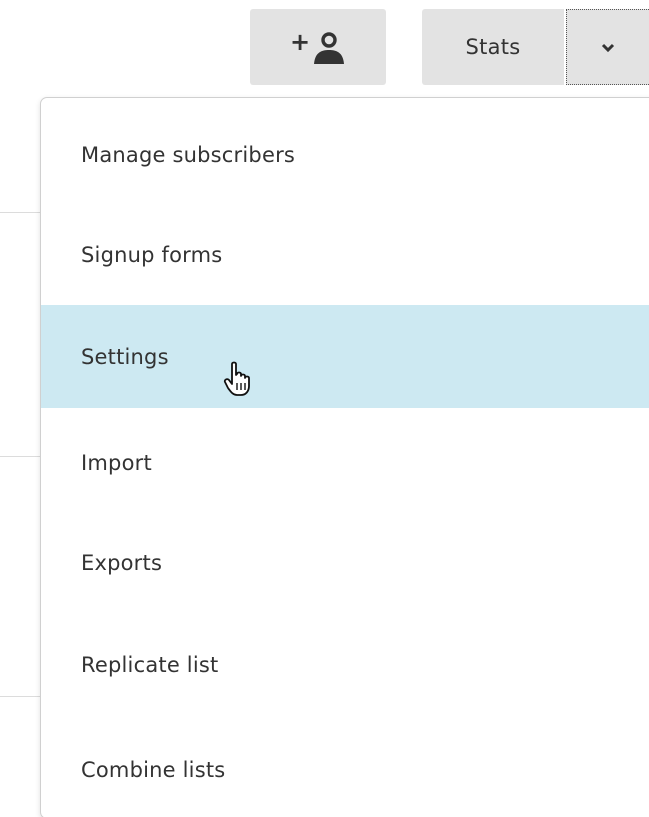 This screenshot has width=649, height=817. I want to click on menu-item-exports: Exports, so click(345, 562).